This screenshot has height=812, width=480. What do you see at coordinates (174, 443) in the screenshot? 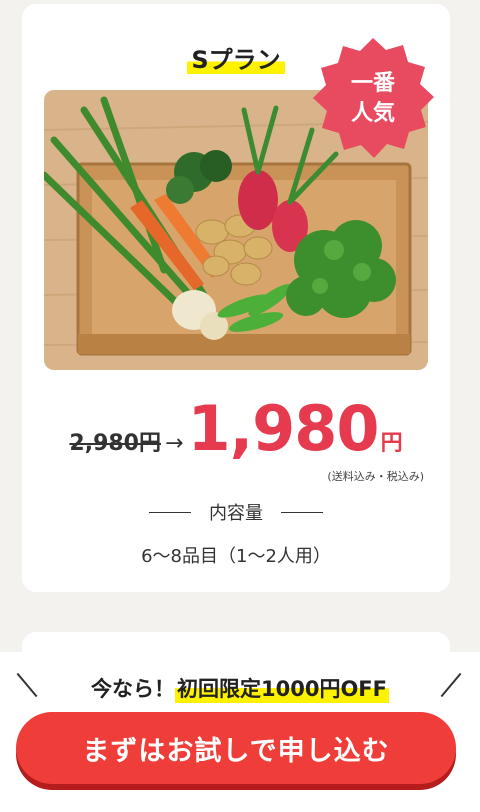
I see `price-arrow: →` at bounding box center [174, 443].